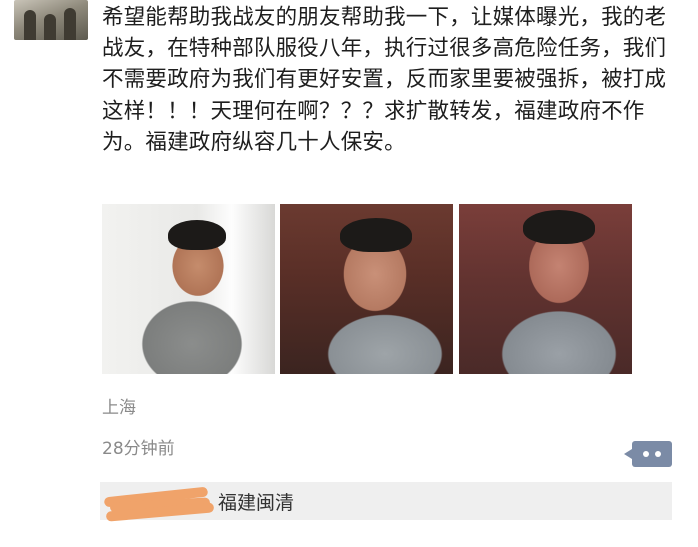 This screenshot has height=547, width=698. Describe the element at coordinates (138, 449) in the screenshot. I see `post-timestamp: 28分钟前` at that location.